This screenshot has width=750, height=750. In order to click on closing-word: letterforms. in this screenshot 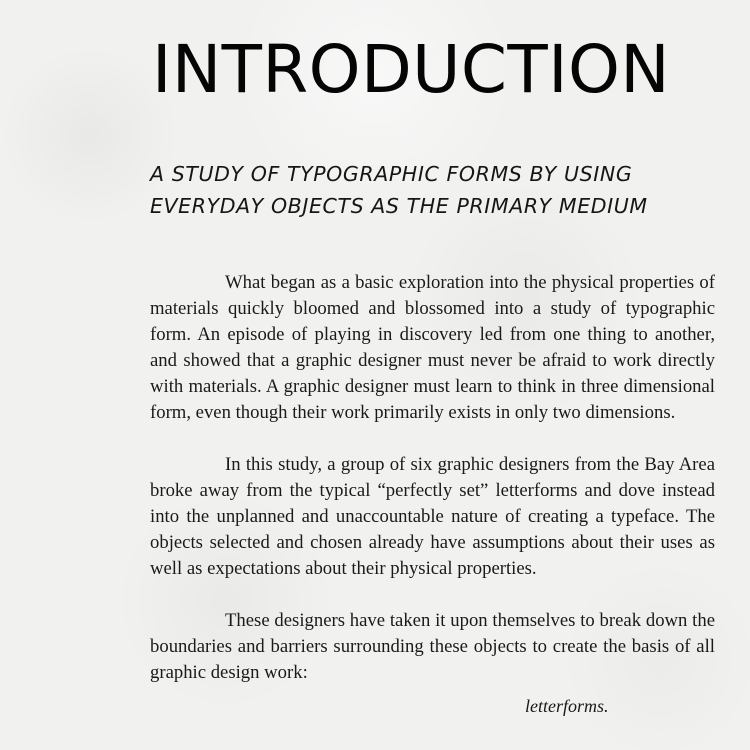, I will do `click(567, 706)`.